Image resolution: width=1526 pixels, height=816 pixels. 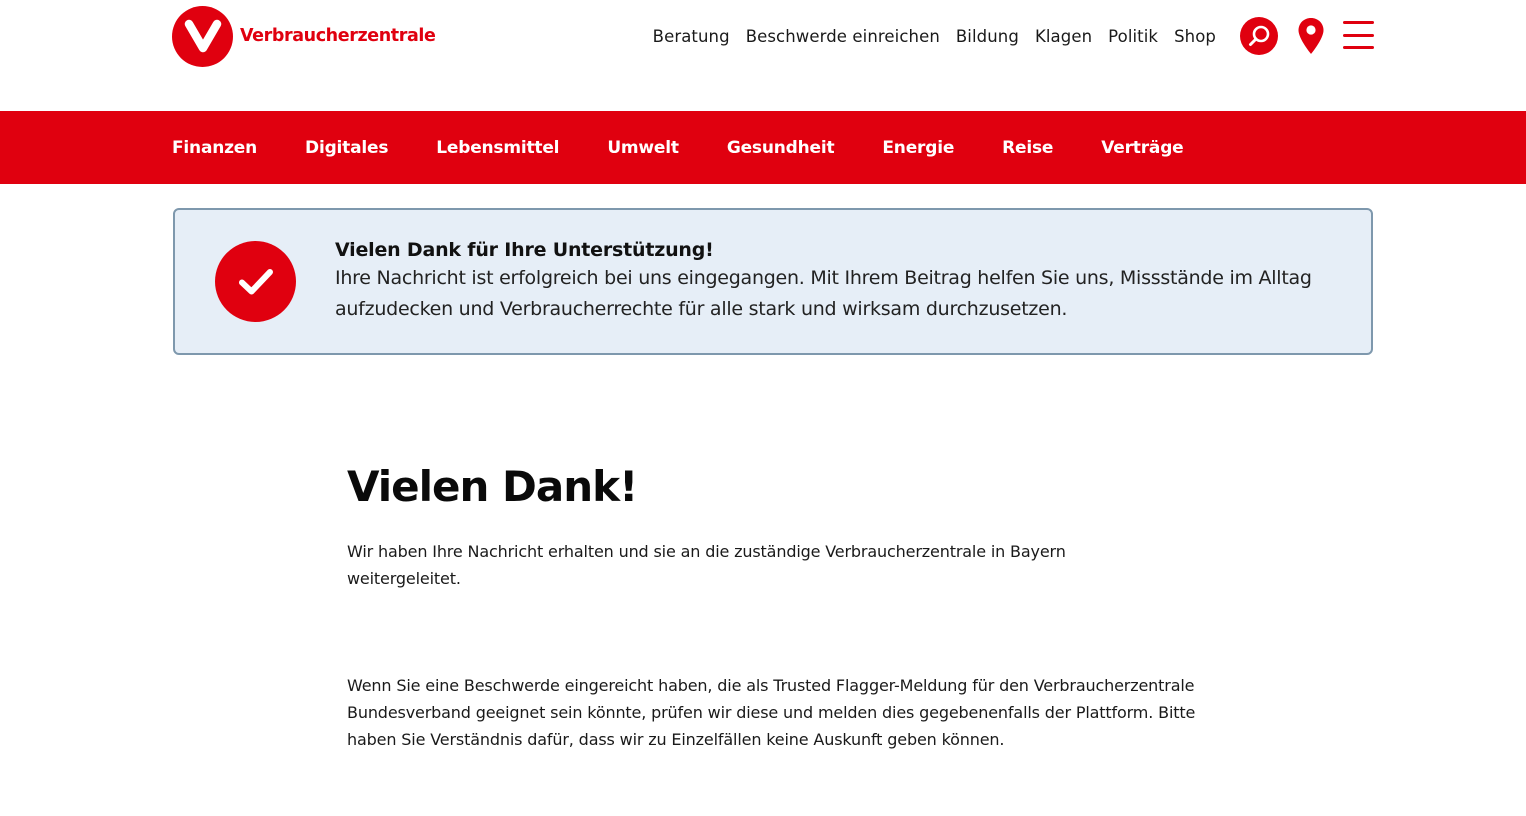 What do you see at coordinates (918, 148) in the screenshot?
I see `category-energie: Energie` at bounding box center [918, 148].